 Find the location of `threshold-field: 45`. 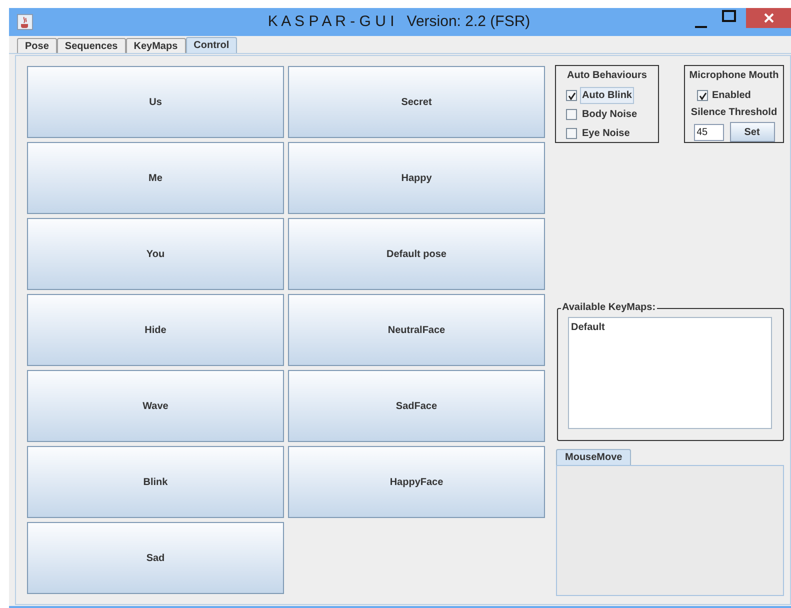

threshold-field: 45 is located at coordinates (709, 132).